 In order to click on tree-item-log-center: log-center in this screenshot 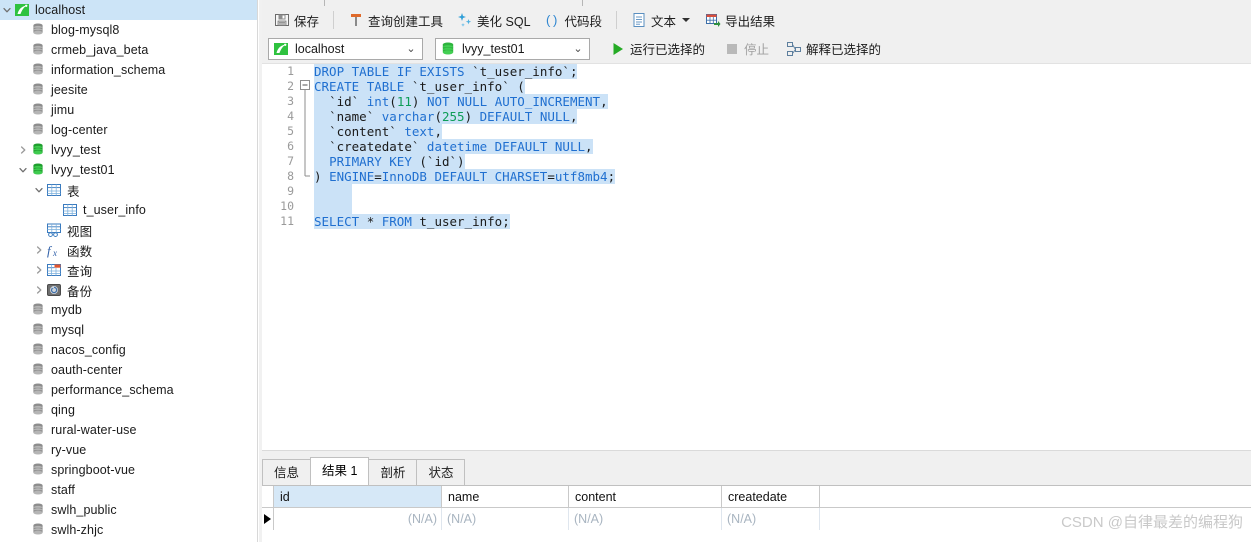, I will do `click(129, 130)`.